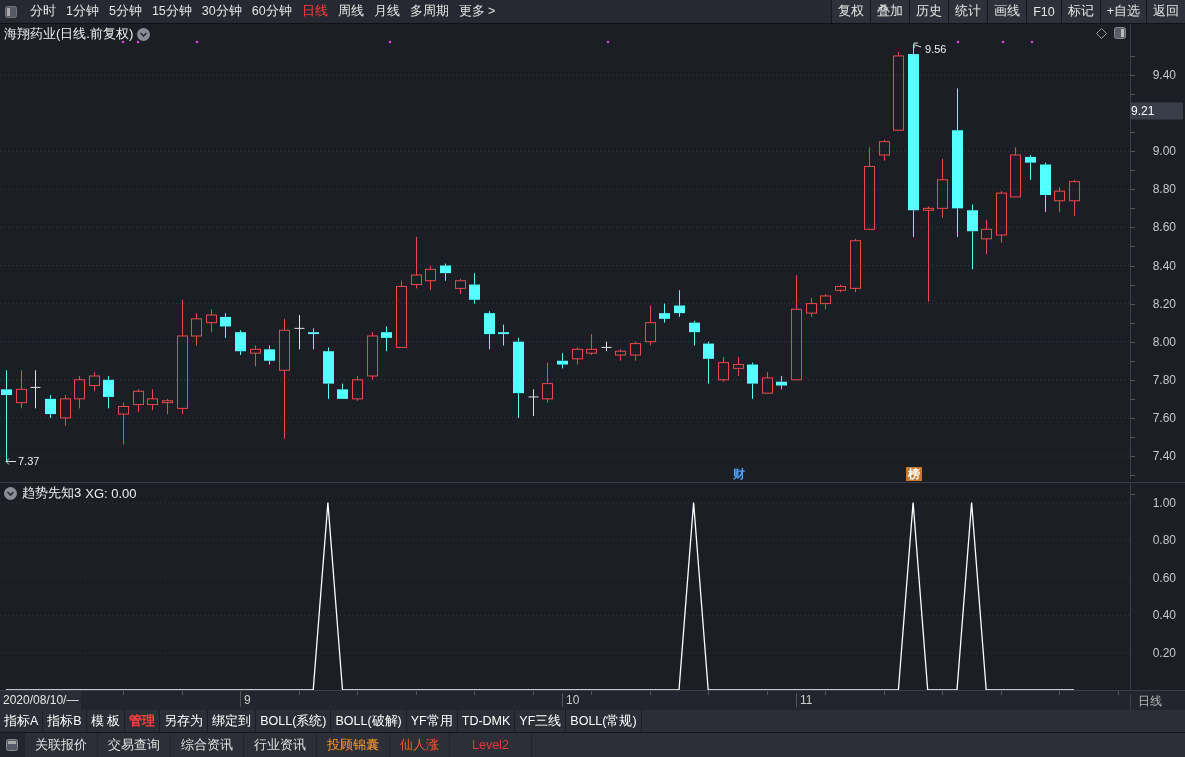 The image size is (1185, 757). I want to click on indicator-value: : 0.00, so click(120, 493).